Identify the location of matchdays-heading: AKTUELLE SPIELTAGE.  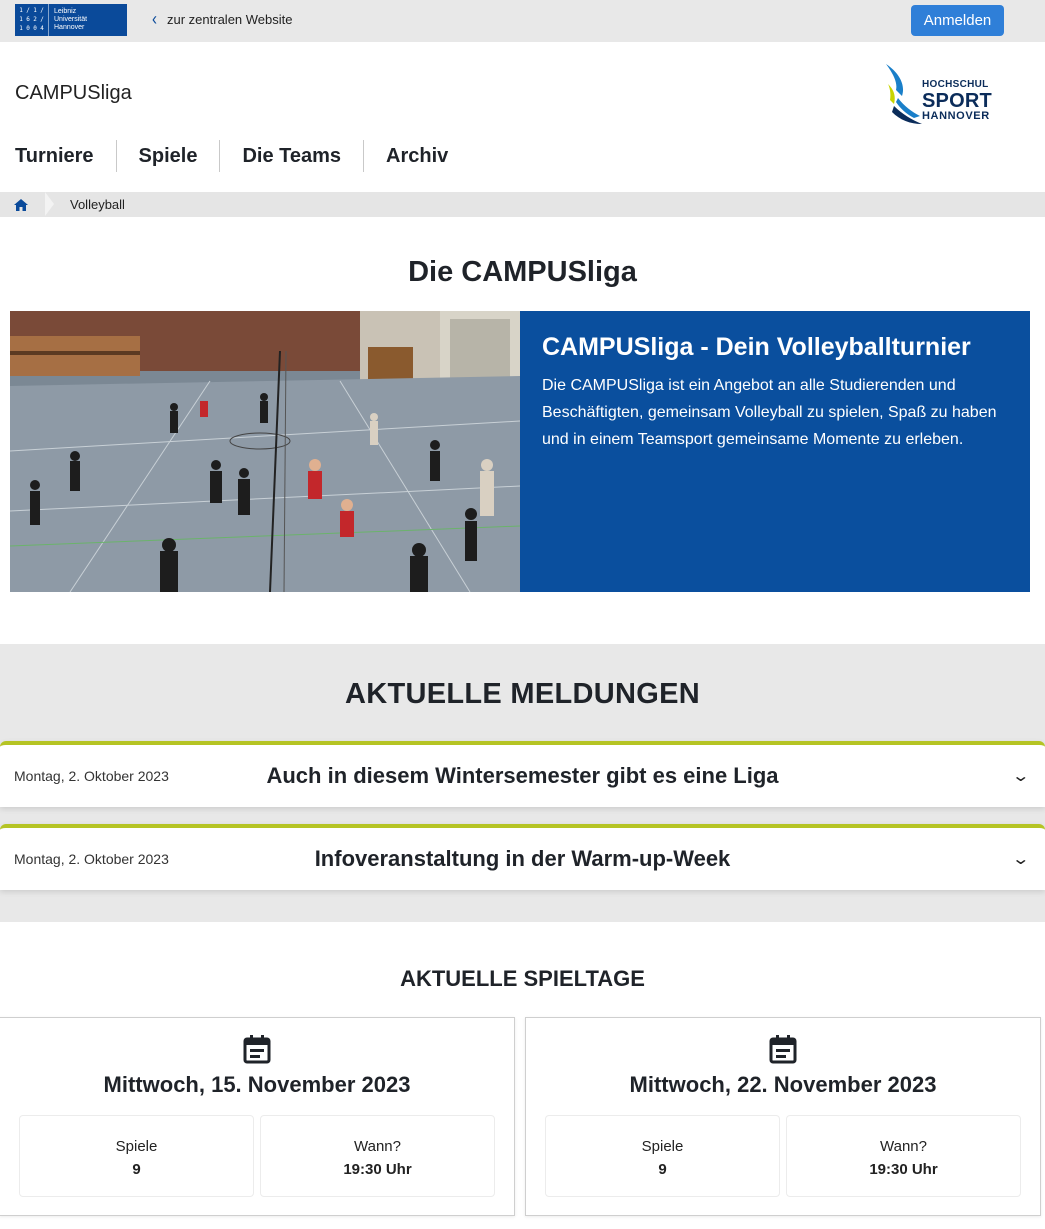
(522, 978).